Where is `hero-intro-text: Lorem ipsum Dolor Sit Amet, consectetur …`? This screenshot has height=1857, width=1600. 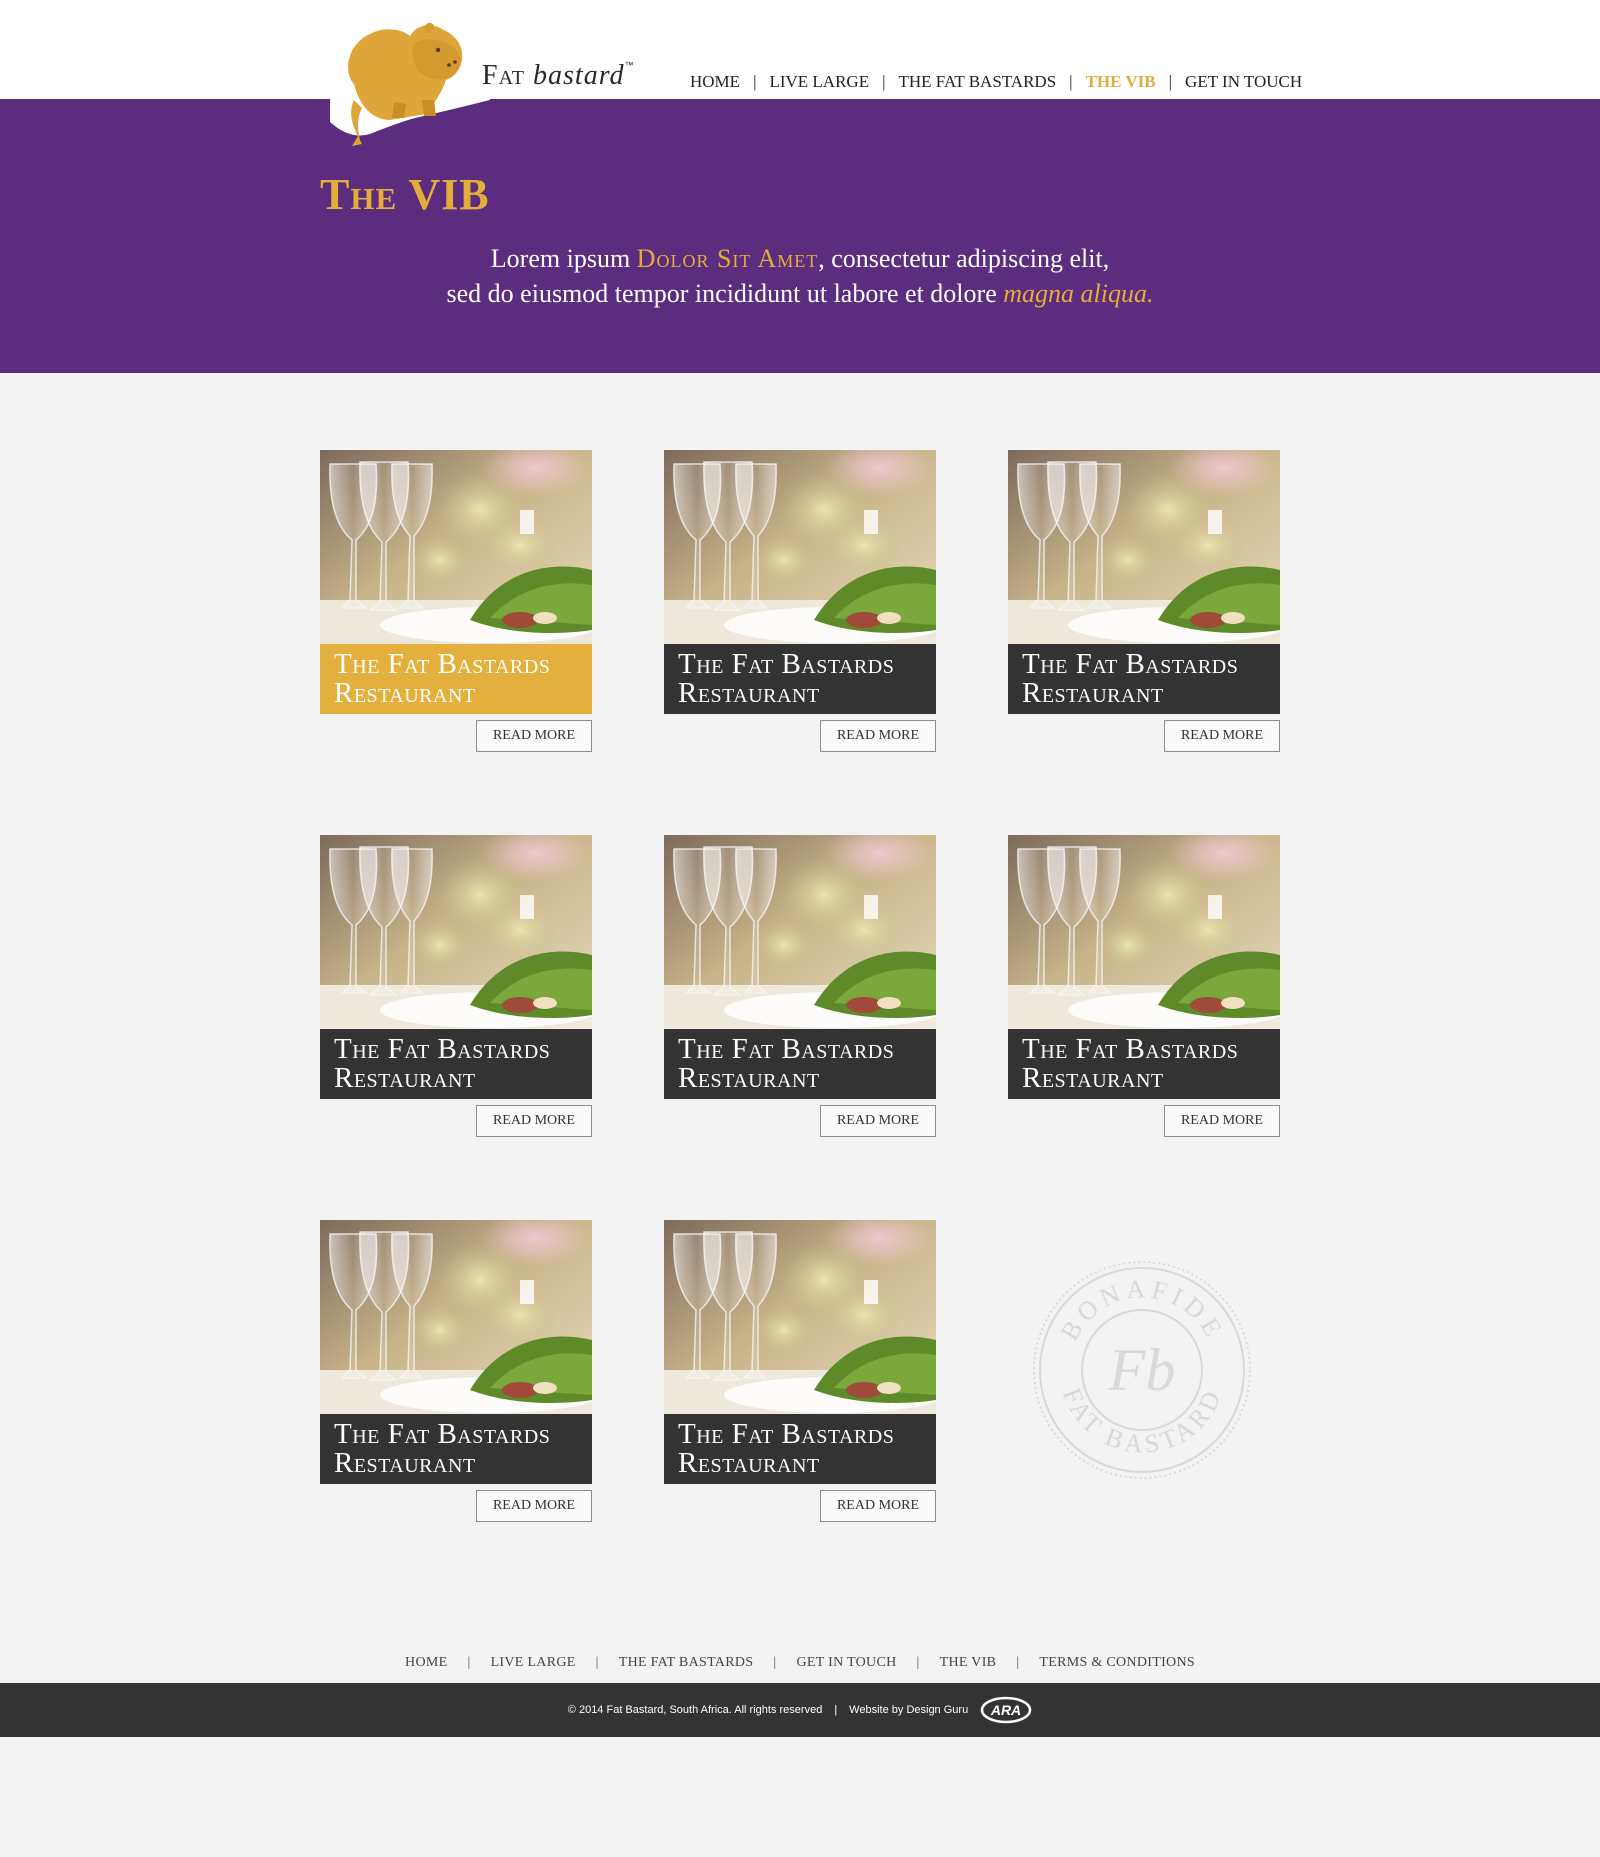
hero-intro-text: Lorem ipsum Dolor Sit Amet, consectetur … is located at coordinates (800, 276).